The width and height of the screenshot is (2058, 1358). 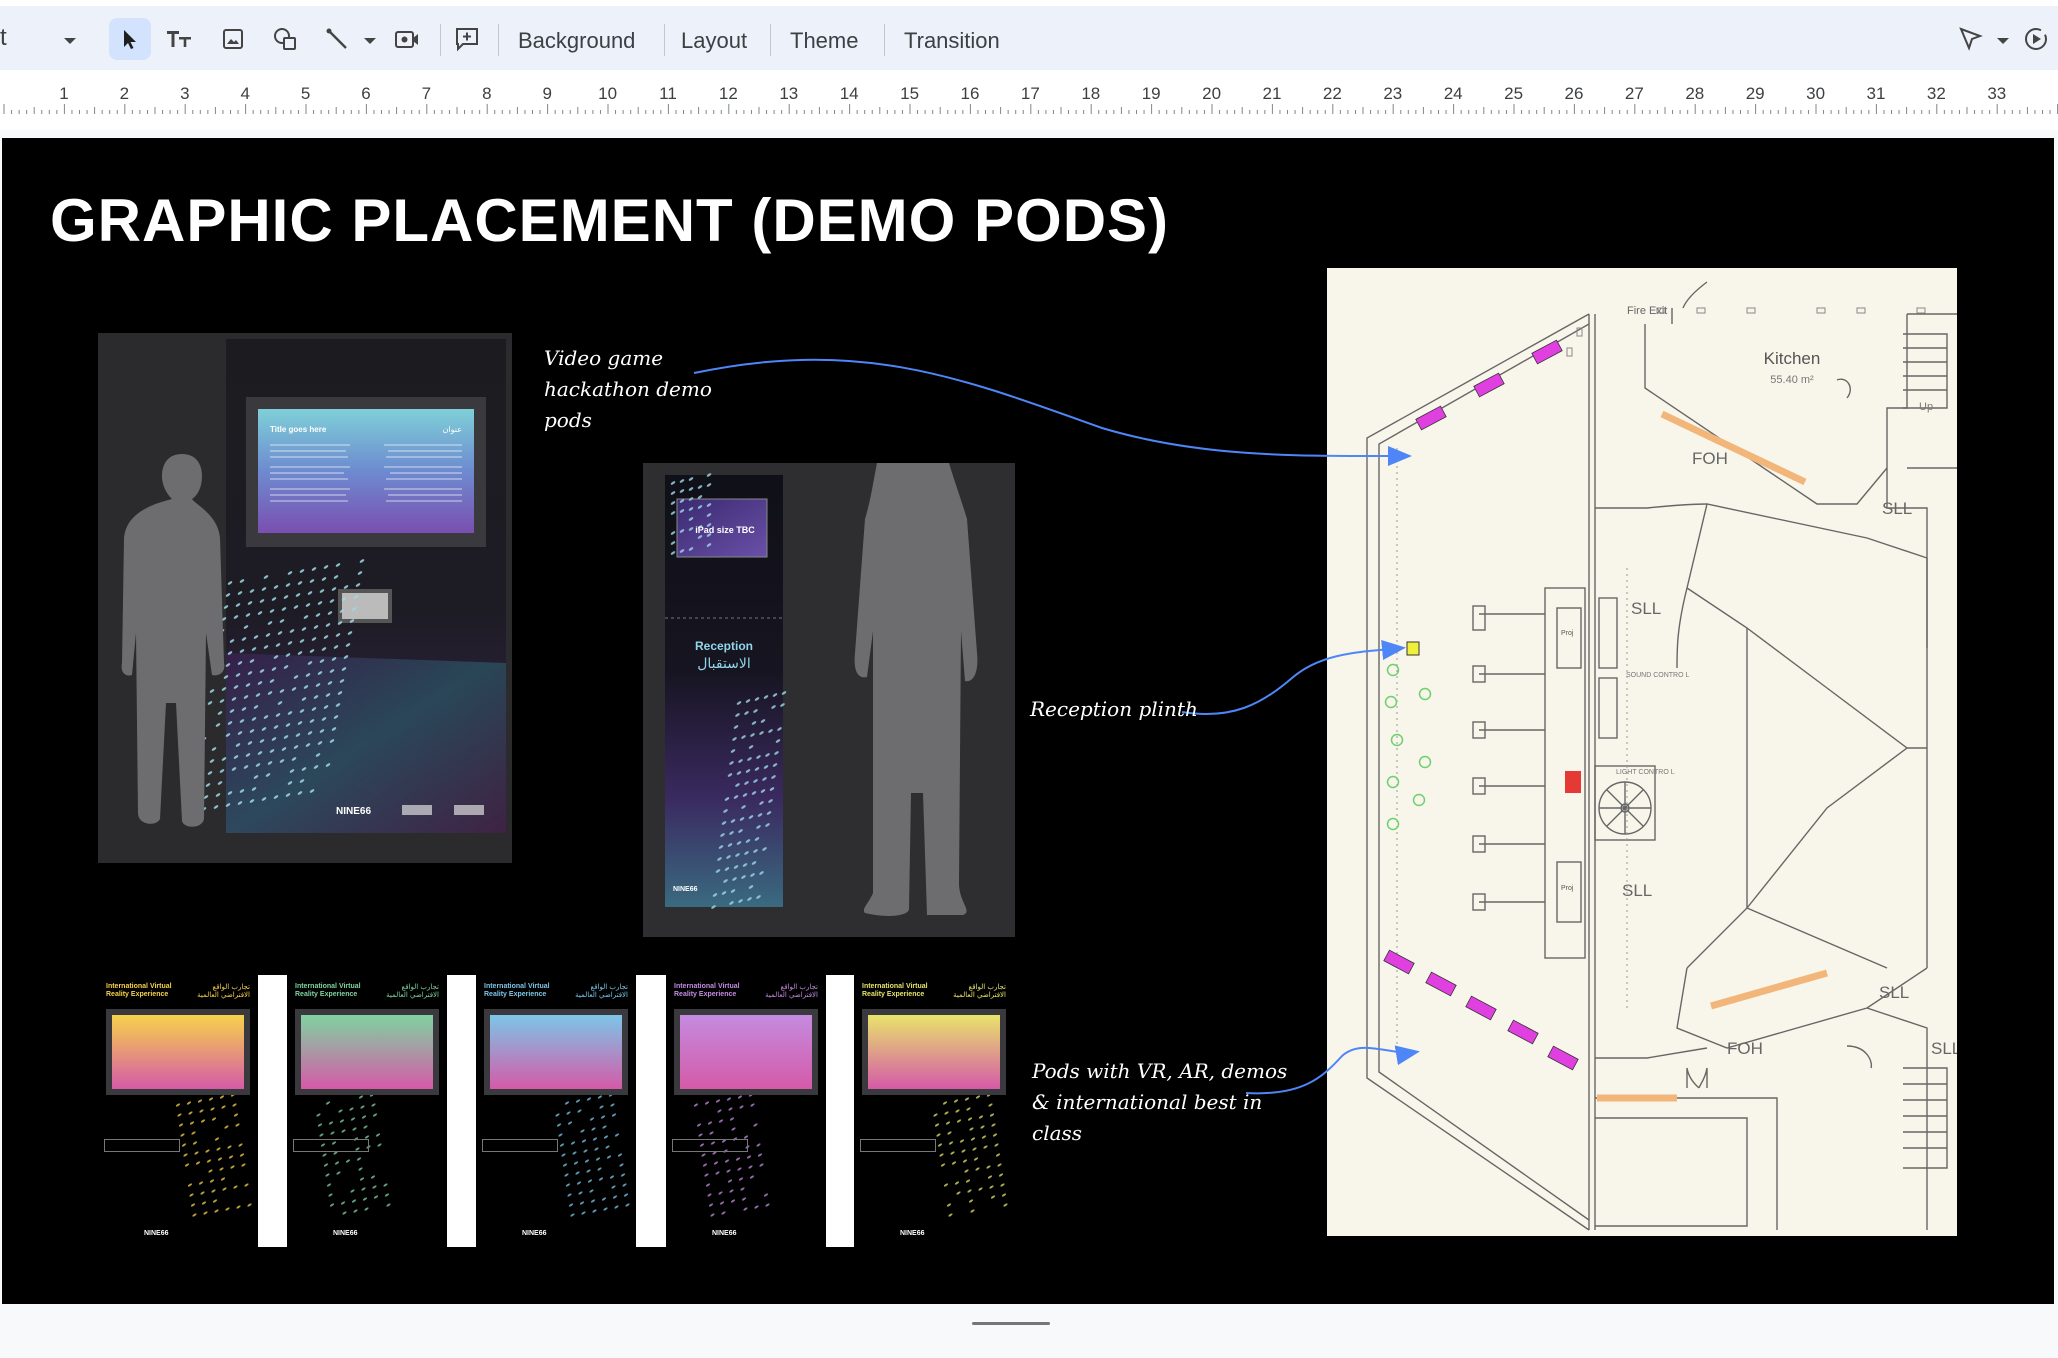 What do you see at coordinates (1971, 39) in the screenshot?
I see `present-pointer-icon` at bounding box center [1971, 39].